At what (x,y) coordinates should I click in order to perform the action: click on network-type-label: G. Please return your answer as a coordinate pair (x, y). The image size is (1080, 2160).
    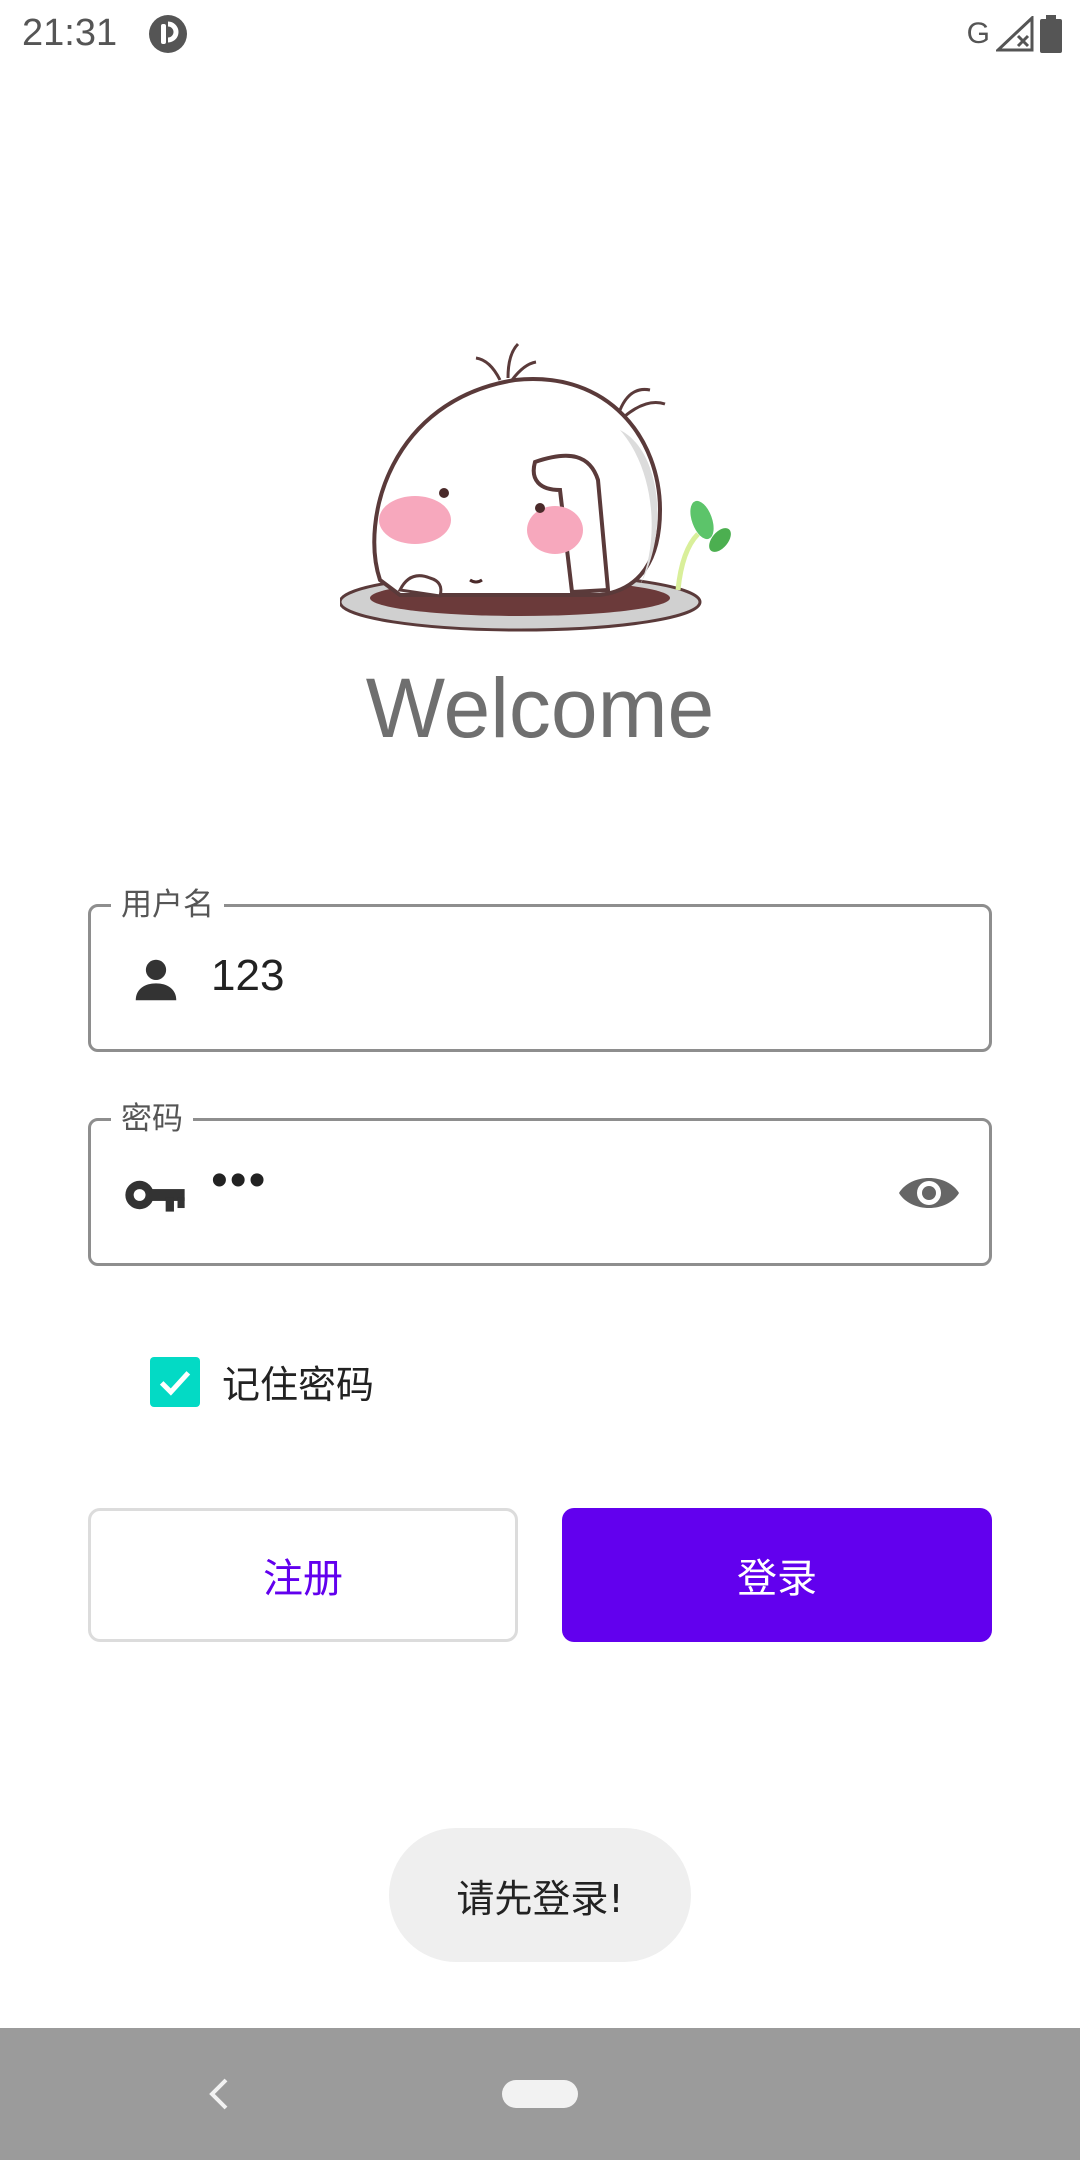
    Looking at the image, I should click on (978, 33).